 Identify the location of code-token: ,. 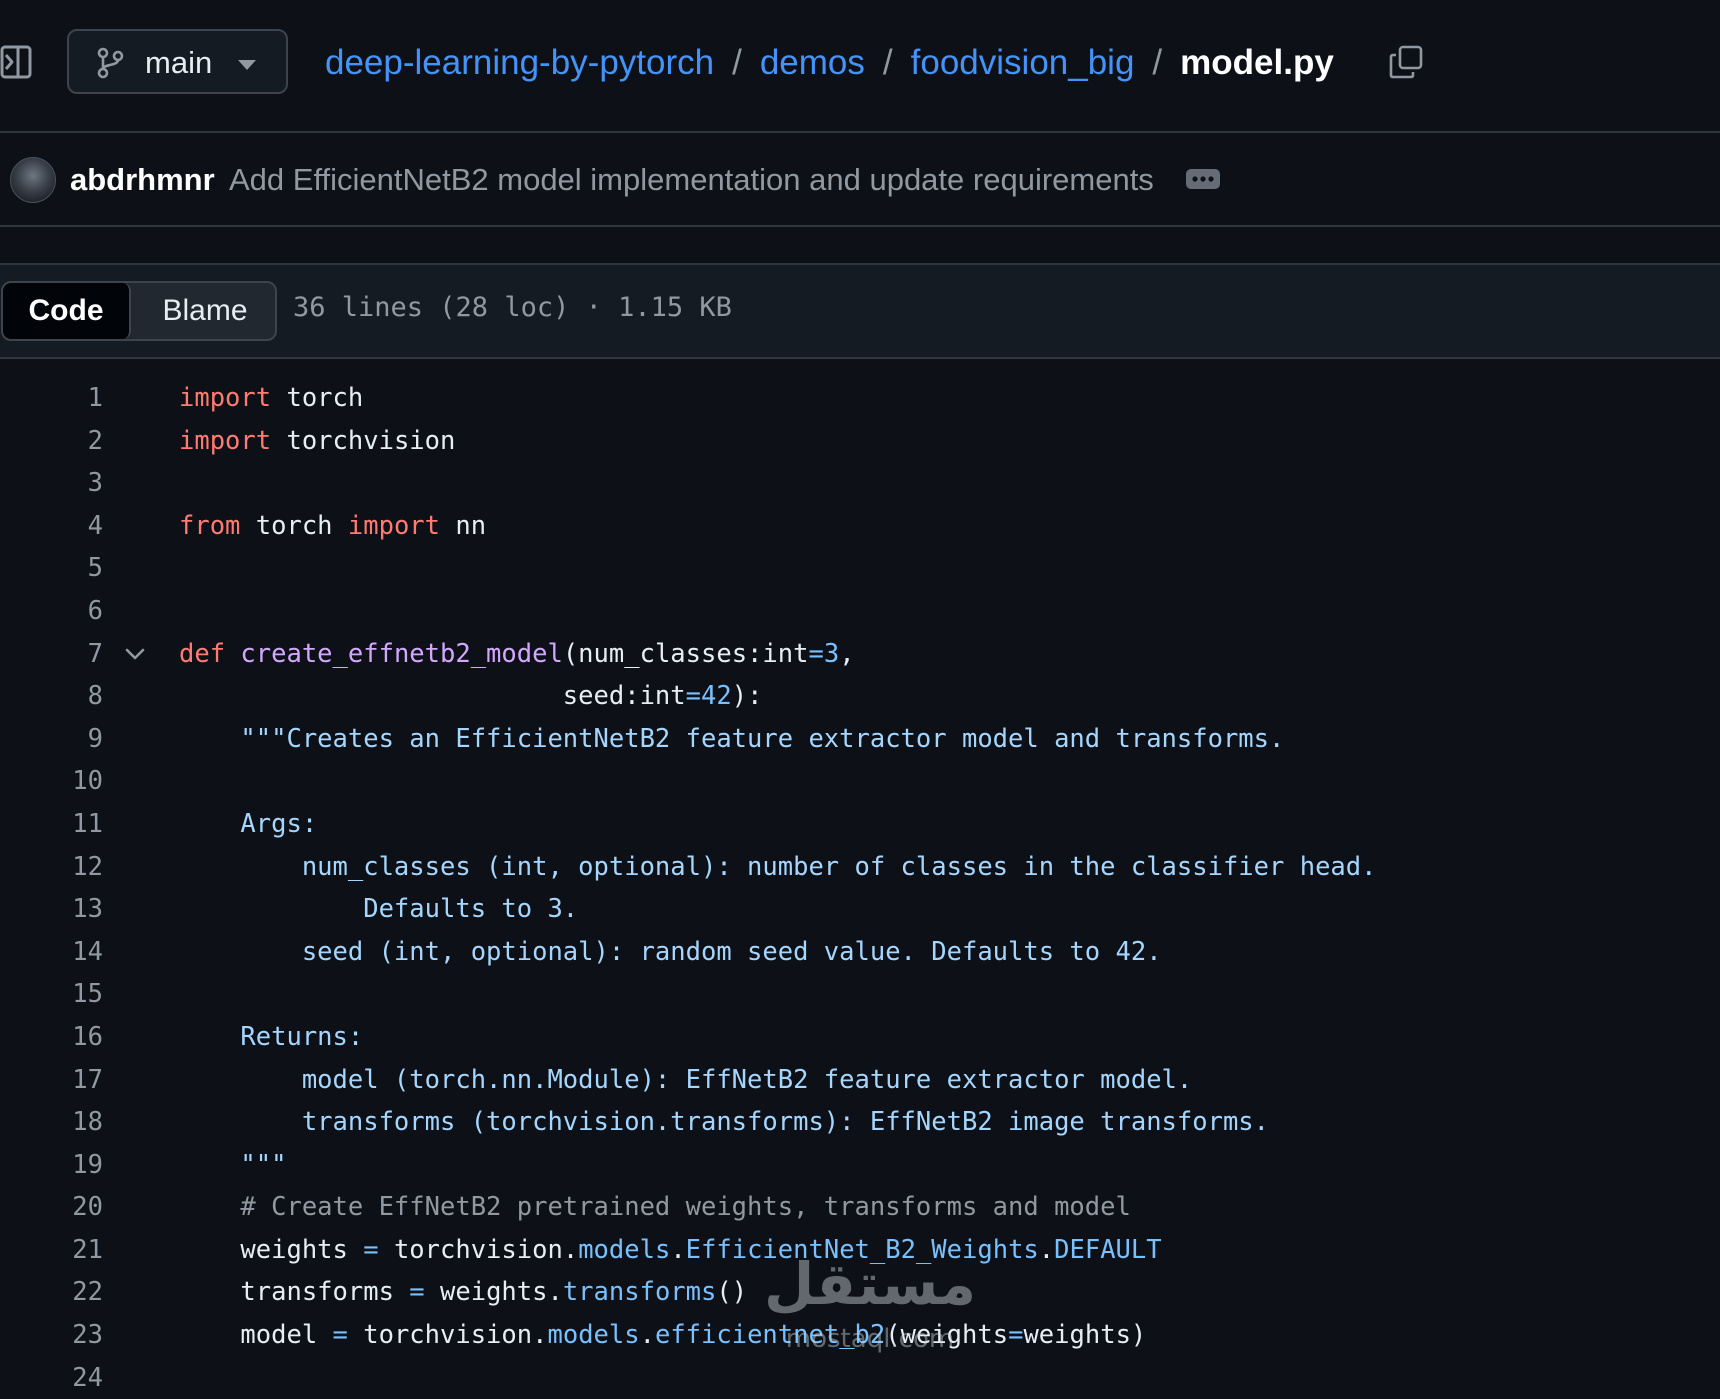
(847, 653).